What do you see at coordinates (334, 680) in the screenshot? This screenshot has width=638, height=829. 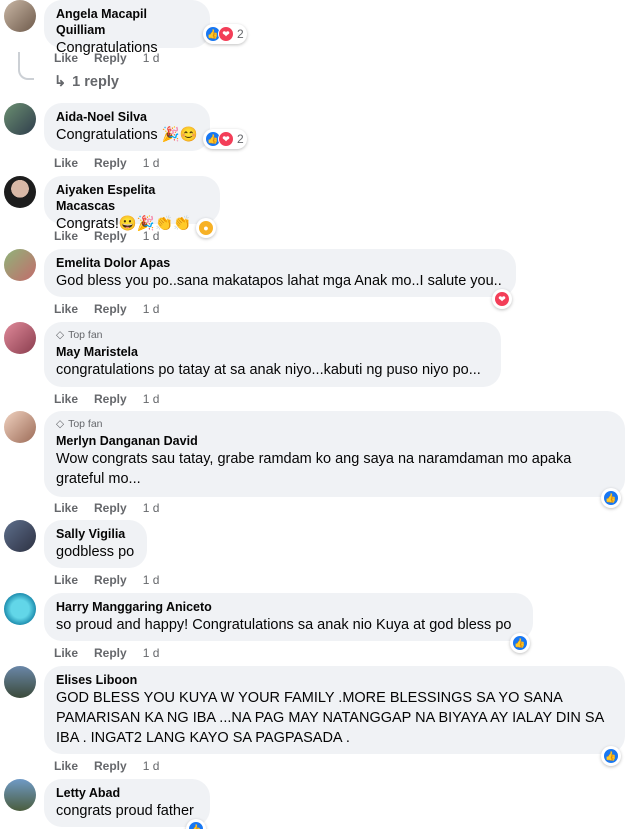 I see `comment-author: Elises Liboon` at bounding box center [334, 680].